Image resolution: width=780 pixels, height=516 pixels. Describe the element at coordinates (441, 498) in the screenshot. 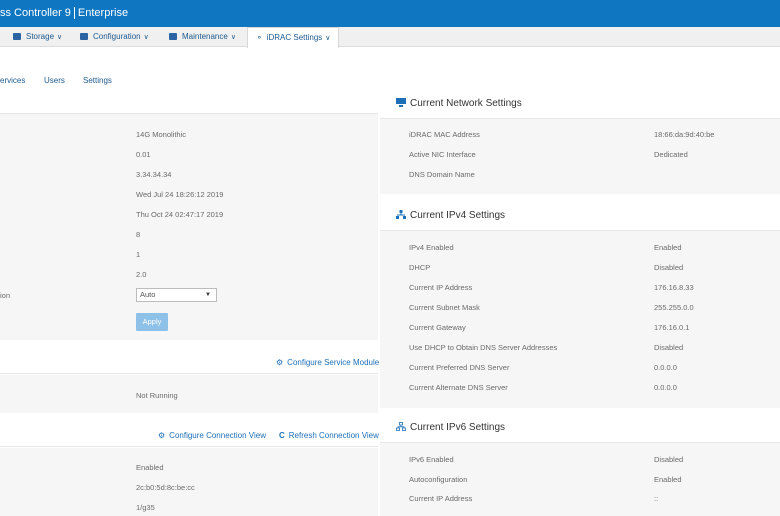

I see `ipv6-label: Current IP Address` at that location.